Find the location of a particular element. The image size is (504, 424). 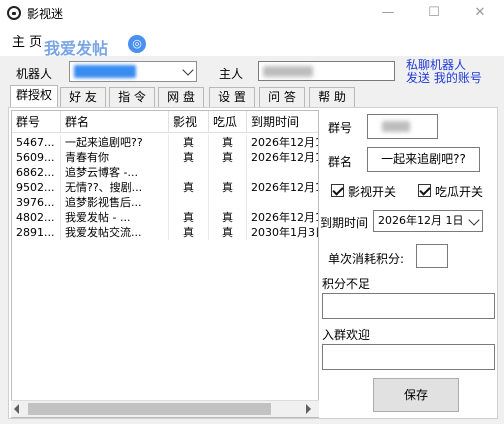

table-row: 9502... 无情??、搜剧... 真真 2026年12月1 is located at coordinates (165, 187).